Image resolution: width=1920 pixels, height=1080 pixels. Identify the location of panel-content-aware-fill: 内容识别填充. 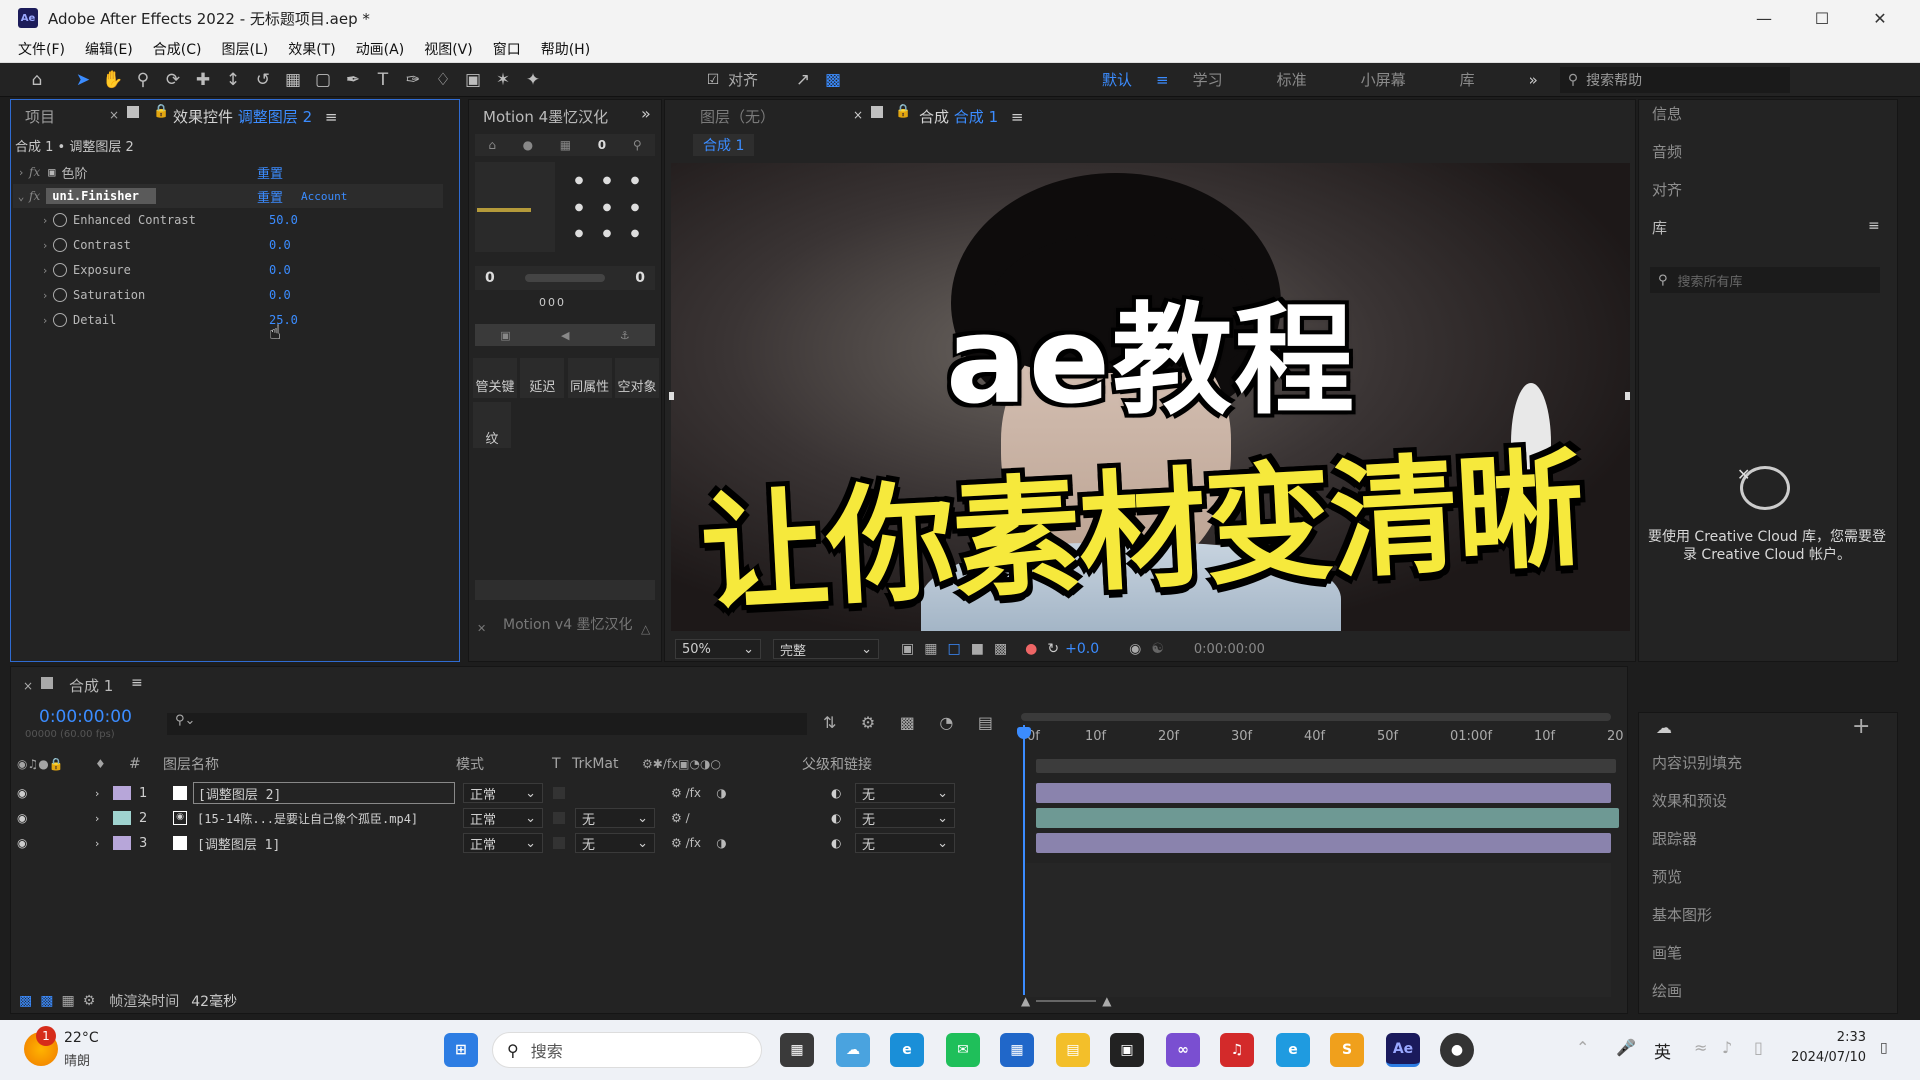
(1697, 762).